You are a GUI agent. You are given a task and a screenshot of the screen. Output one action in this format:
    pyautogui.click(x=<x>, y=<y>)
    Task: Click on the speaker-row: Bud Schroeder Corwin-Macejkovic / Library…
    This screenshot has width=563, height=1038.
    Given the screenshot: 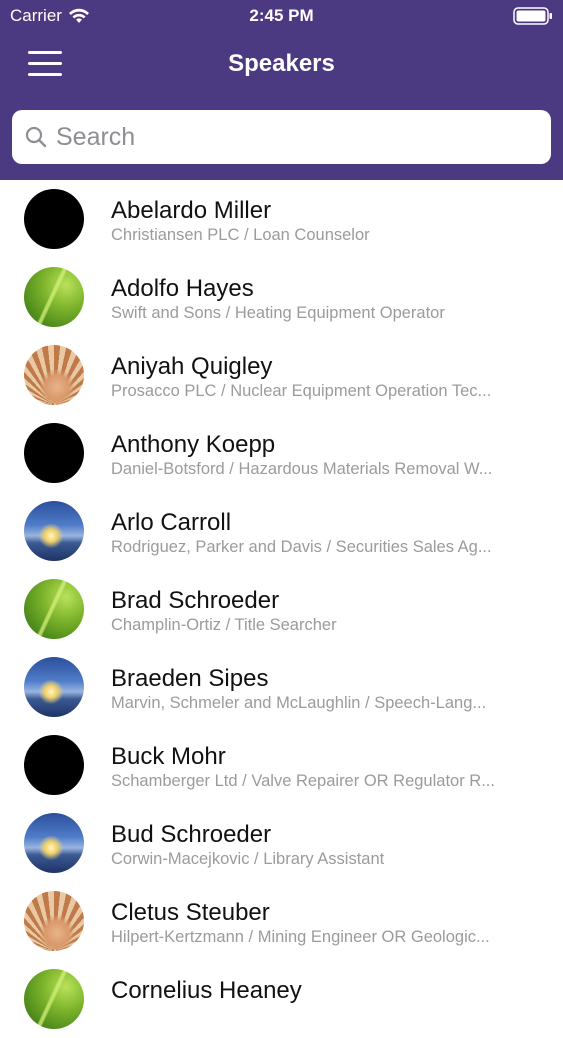 What is the action you would take?
    pyautogui.click(x=281, y=843)
    